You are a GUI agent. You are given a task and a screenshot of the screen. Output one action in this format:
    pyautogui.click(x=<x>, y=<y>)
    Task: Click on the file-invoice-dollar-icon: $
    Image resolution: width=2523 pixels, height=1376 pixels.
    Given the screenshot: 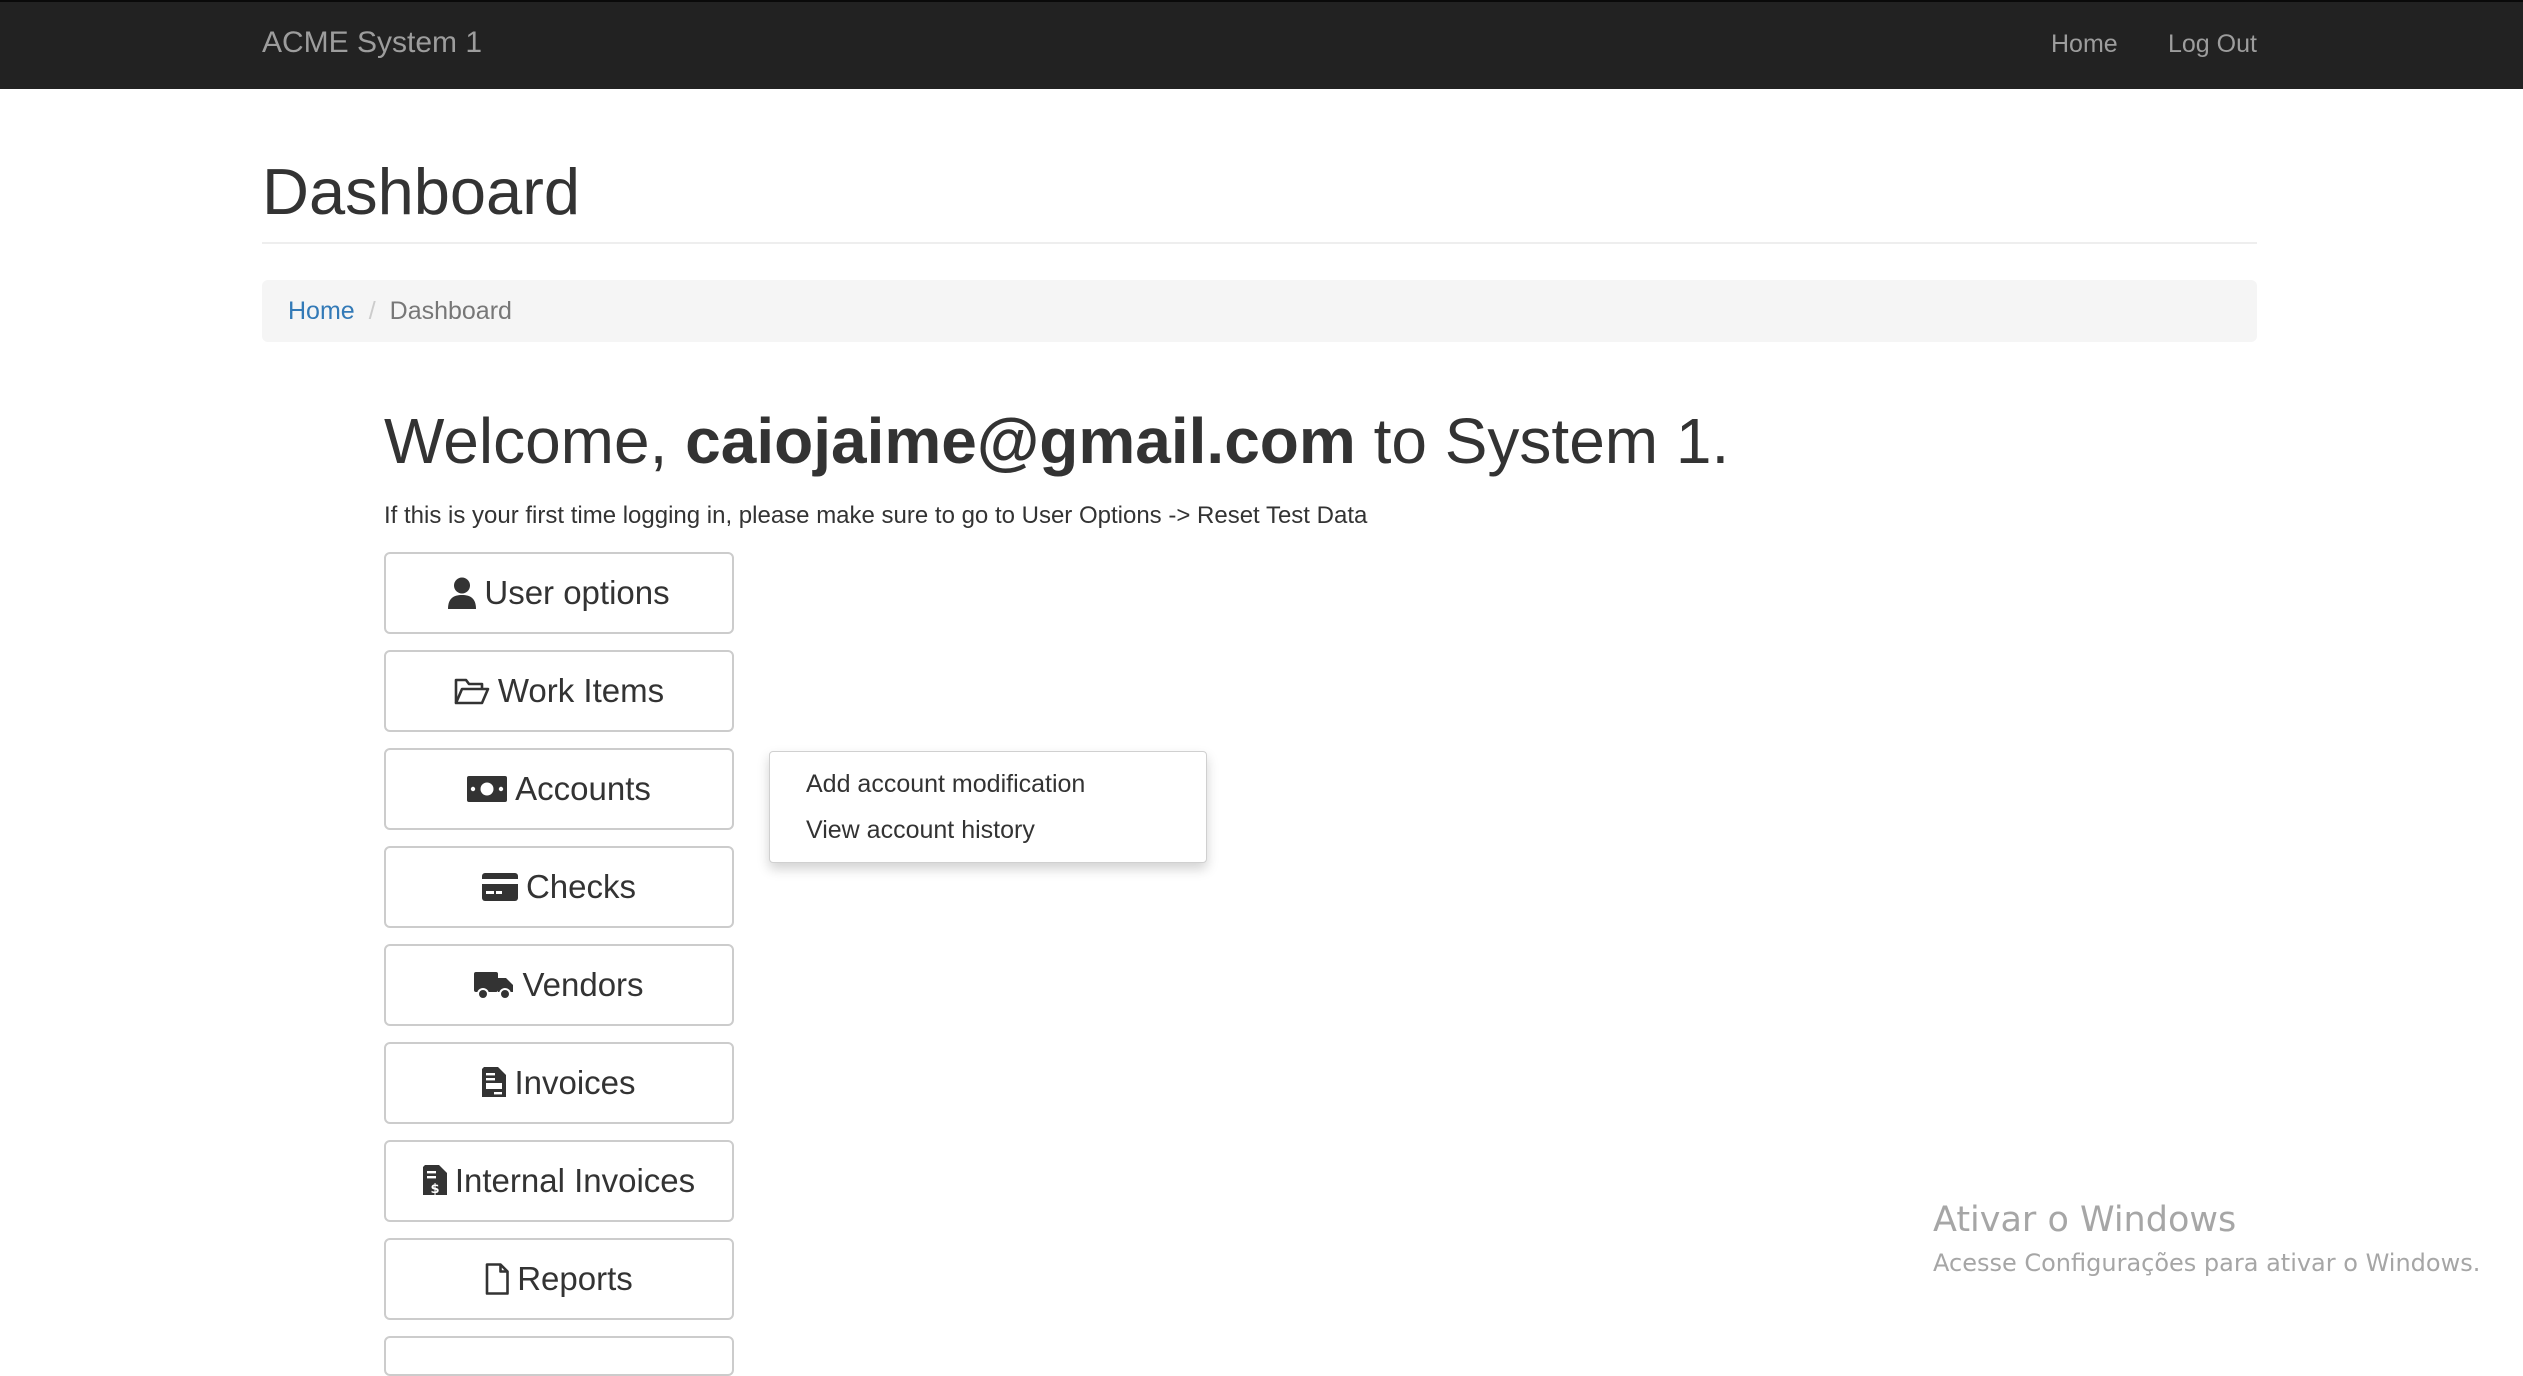 What is the action you would take?
    pyautogui.click(x=434, y=1181)
    